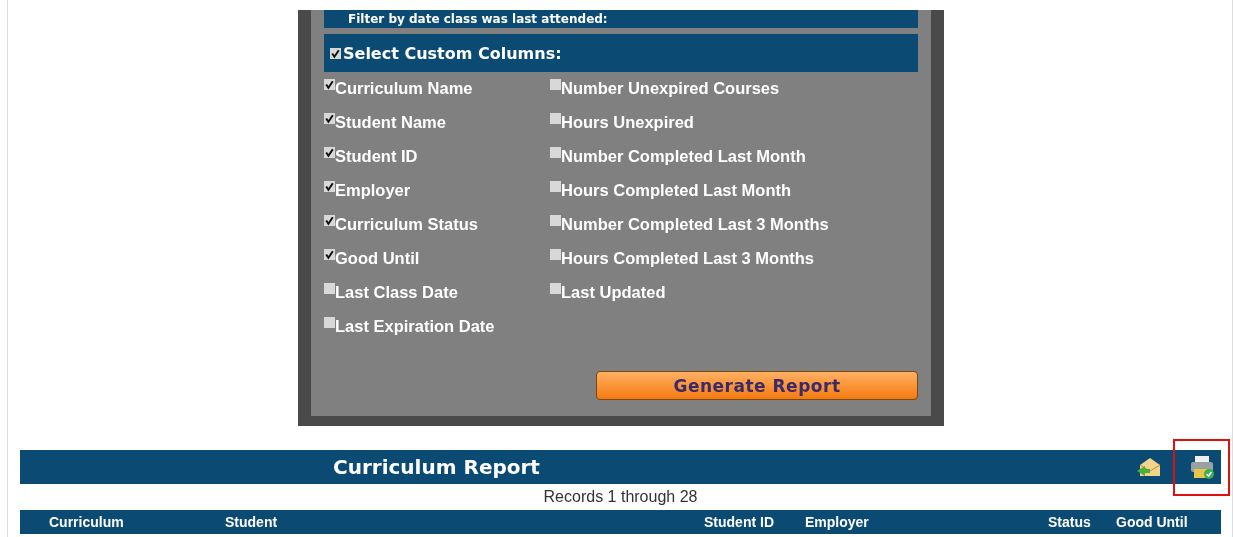  What do you see at coordinates (377, 258) in the screenshot?
I see `checkbox-label: Good Until` at bounding box center [377, 258].